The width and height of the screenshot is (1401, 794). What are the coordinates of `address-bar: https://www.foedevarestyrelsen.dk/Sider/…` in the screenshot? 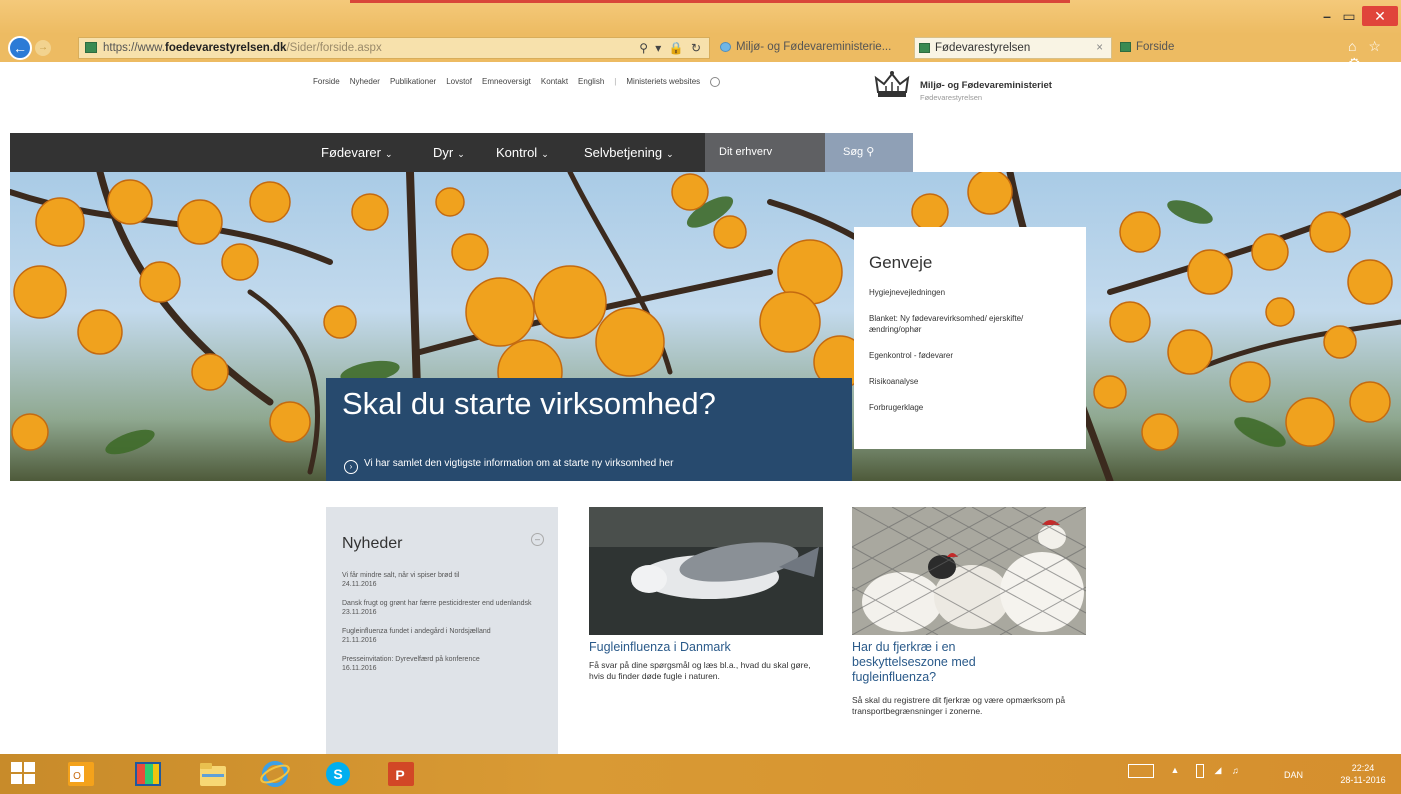 It's located at (394, 48).